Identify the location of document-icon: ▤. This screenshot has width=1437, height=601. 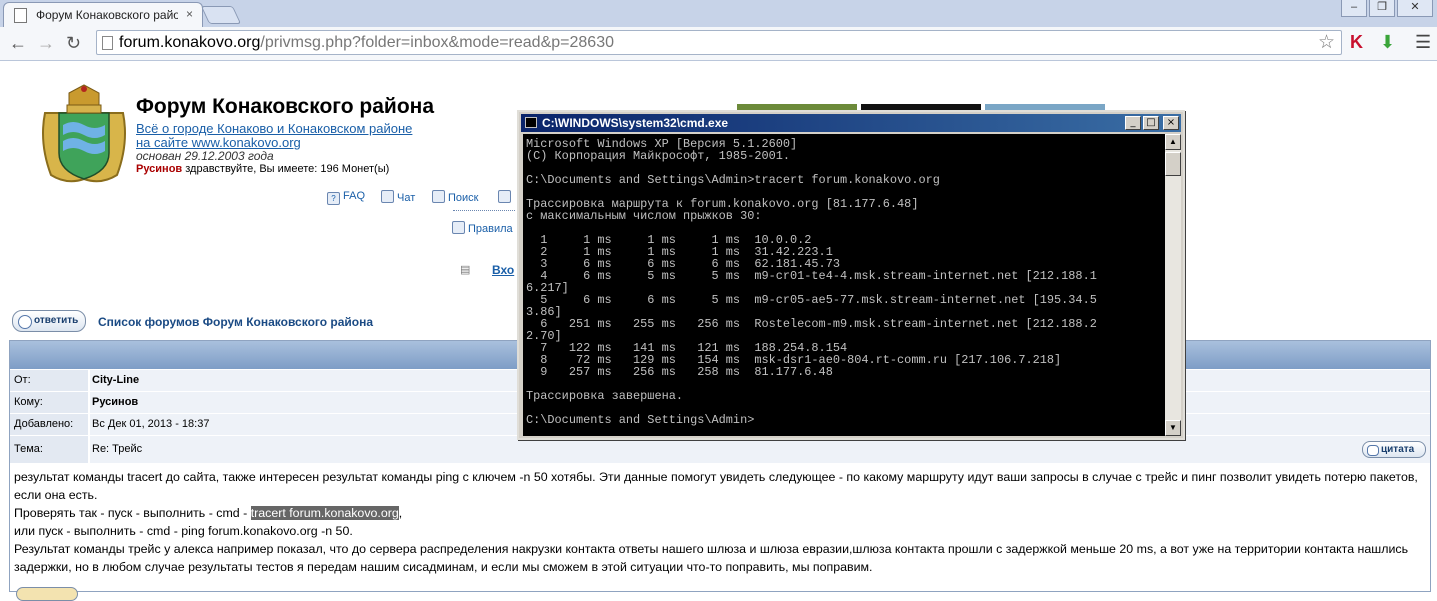
(465, 270).